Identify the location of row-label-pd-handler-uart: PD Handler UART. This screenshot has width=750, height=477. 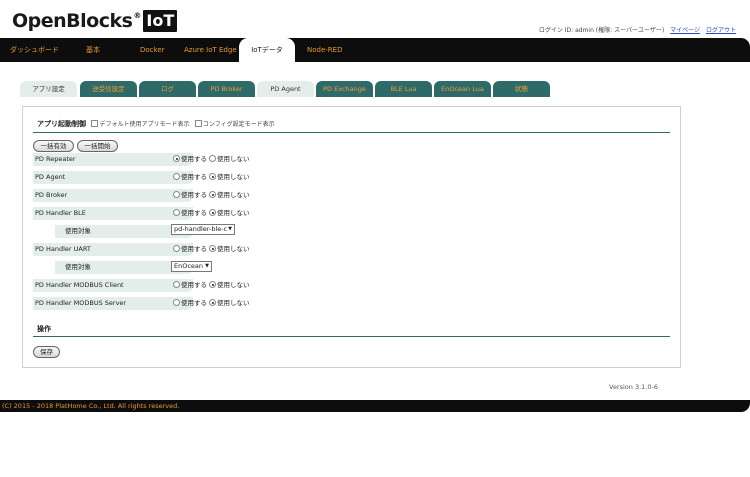
(113, 249).